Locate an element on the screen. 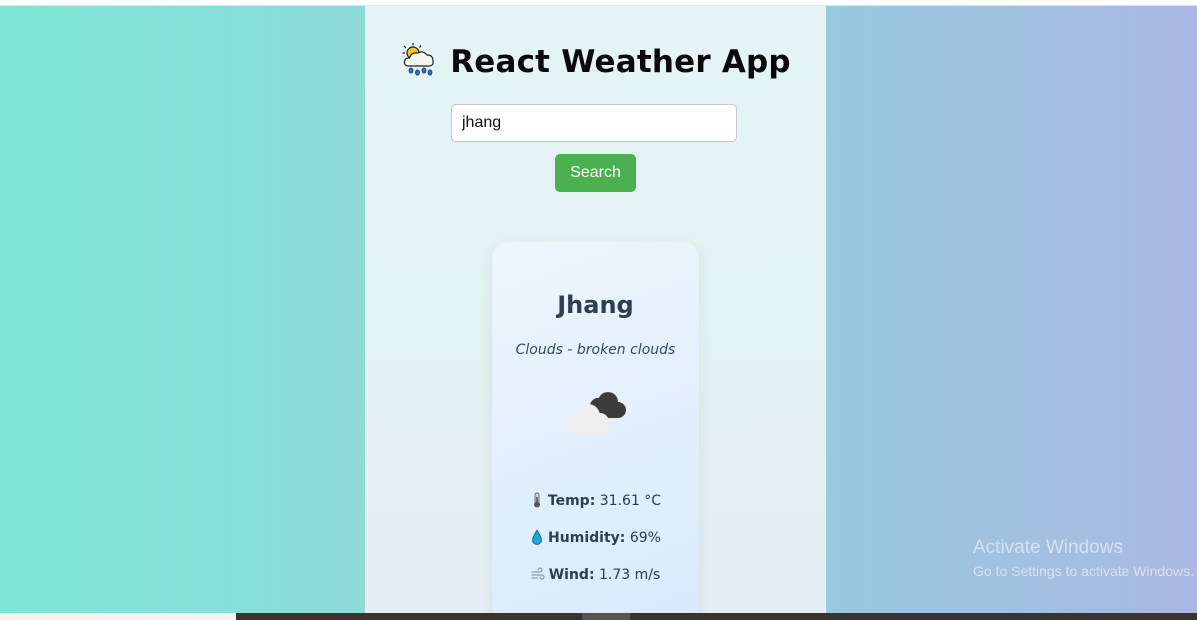 Image resolution: width=1197 pixels, height=620 pixels. page-title-text: React Weather App is located at coordinates (620, 62).